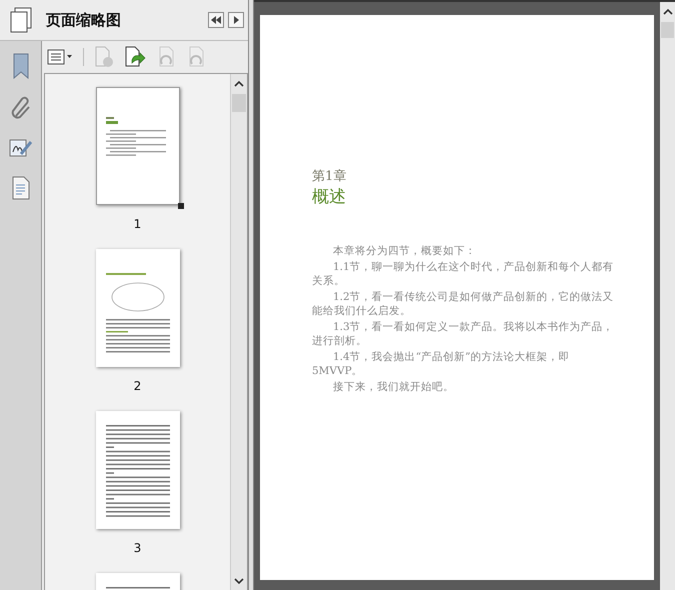 Image resolution: width=675 pixels, height=590 pixels. Describe the element at coordinates (393, 387) in the screenshot. I see `body-paragraph: 接下来，我们就开始吧。` at that location.